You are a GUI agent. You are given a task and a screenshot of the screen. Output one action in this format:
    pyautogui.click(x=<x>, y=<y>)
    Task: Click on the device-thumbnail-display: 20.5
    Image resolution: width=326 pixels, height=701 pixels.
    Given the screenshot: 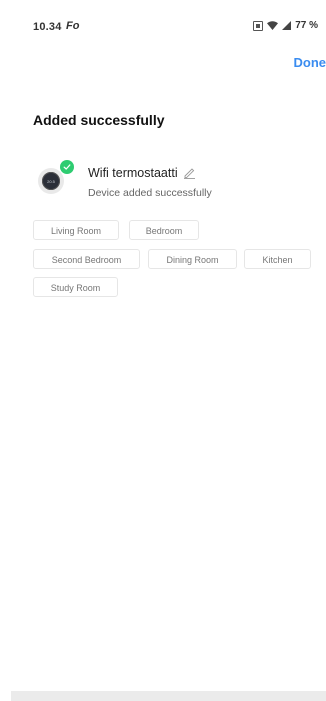 What is the action you would take?
    pyautogui.click(x=51, y=181)
    